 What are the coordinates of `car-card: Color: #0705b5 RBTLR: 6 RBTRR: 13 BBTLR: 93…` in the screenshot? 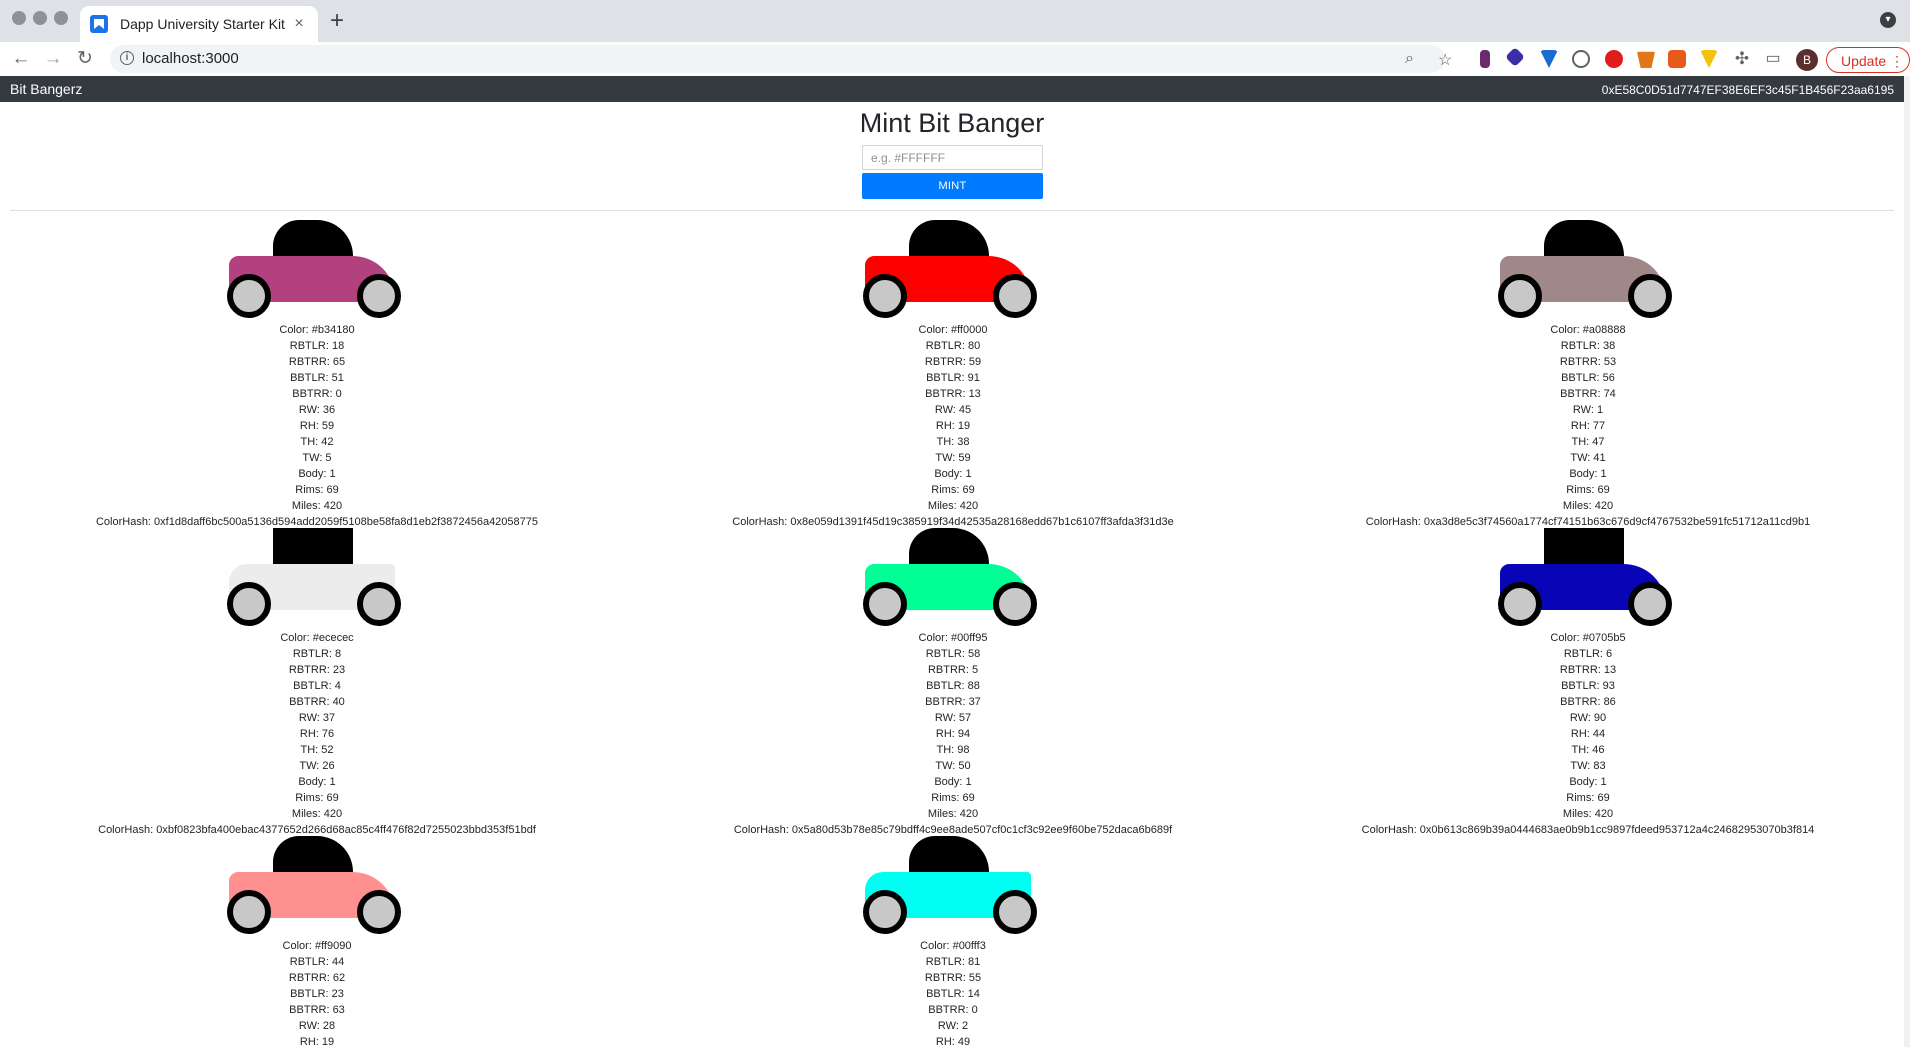 It's located at (1588, 683).